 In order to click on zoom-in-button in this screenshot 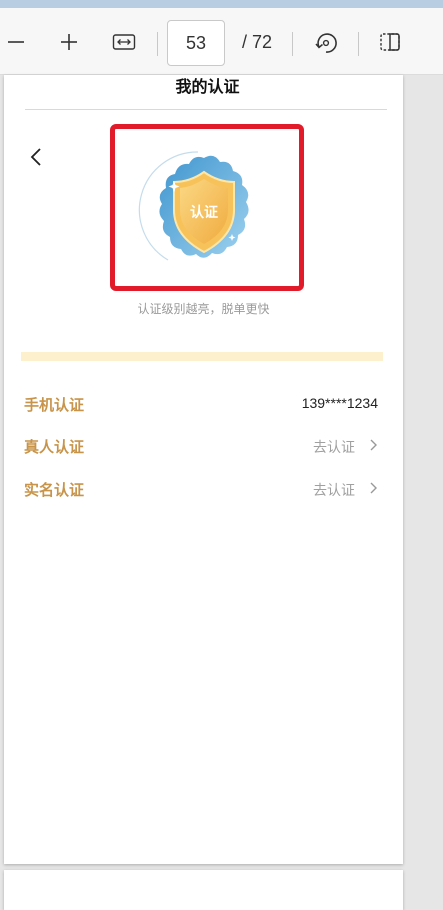, I will do `click(69, 42)`.